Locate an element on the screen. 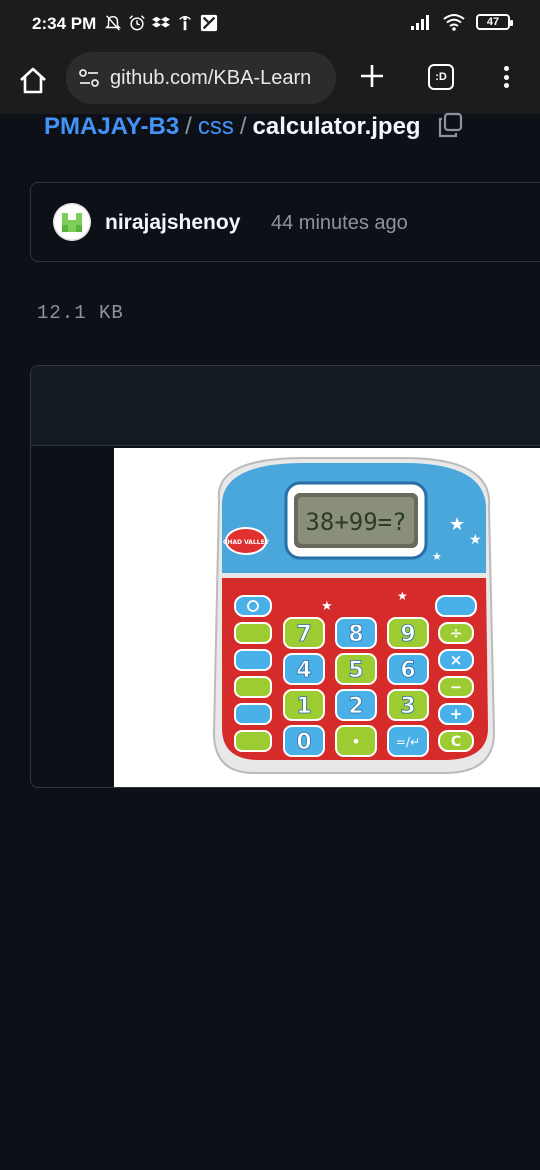 This screenshot has width=540, height=1170. status-time: 2:34 PM is located at coordinates (64, 23).